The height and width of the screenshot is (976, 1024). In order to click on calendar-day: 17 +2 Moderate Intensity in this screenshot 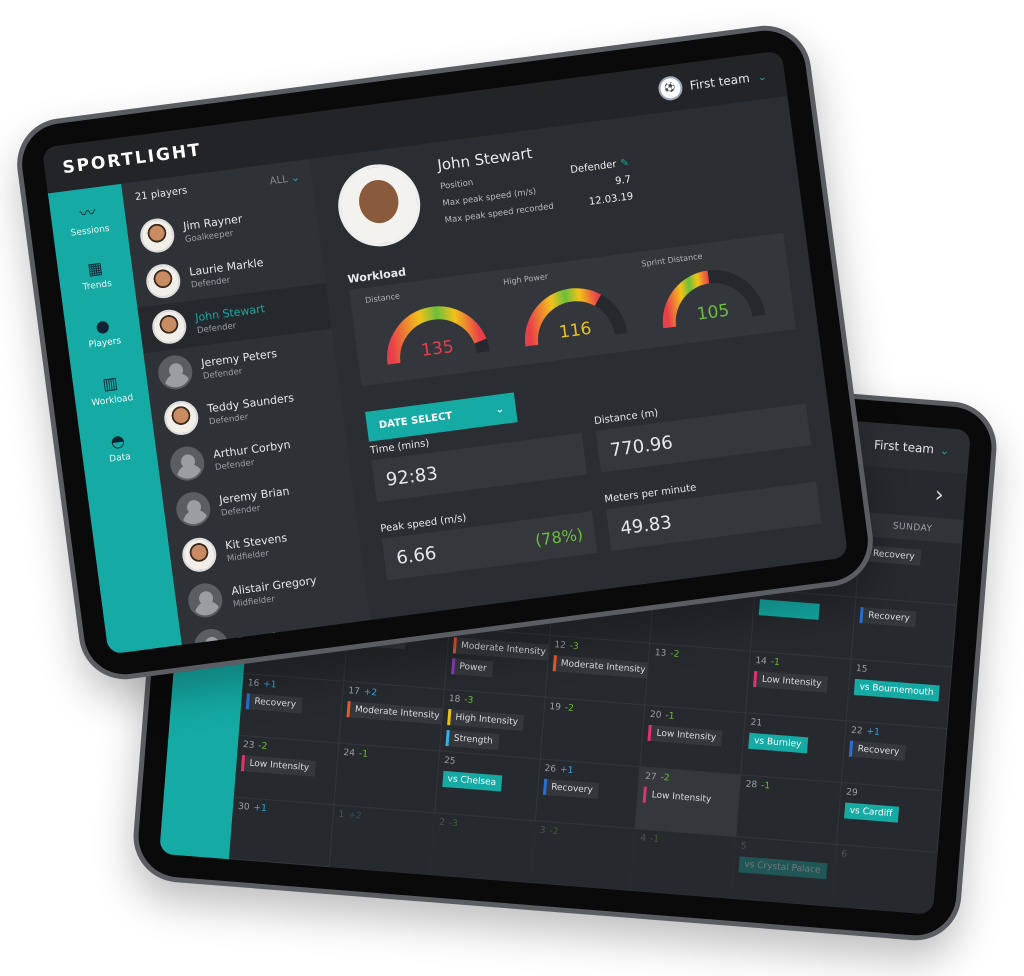, I will do `click(392, 716)`.